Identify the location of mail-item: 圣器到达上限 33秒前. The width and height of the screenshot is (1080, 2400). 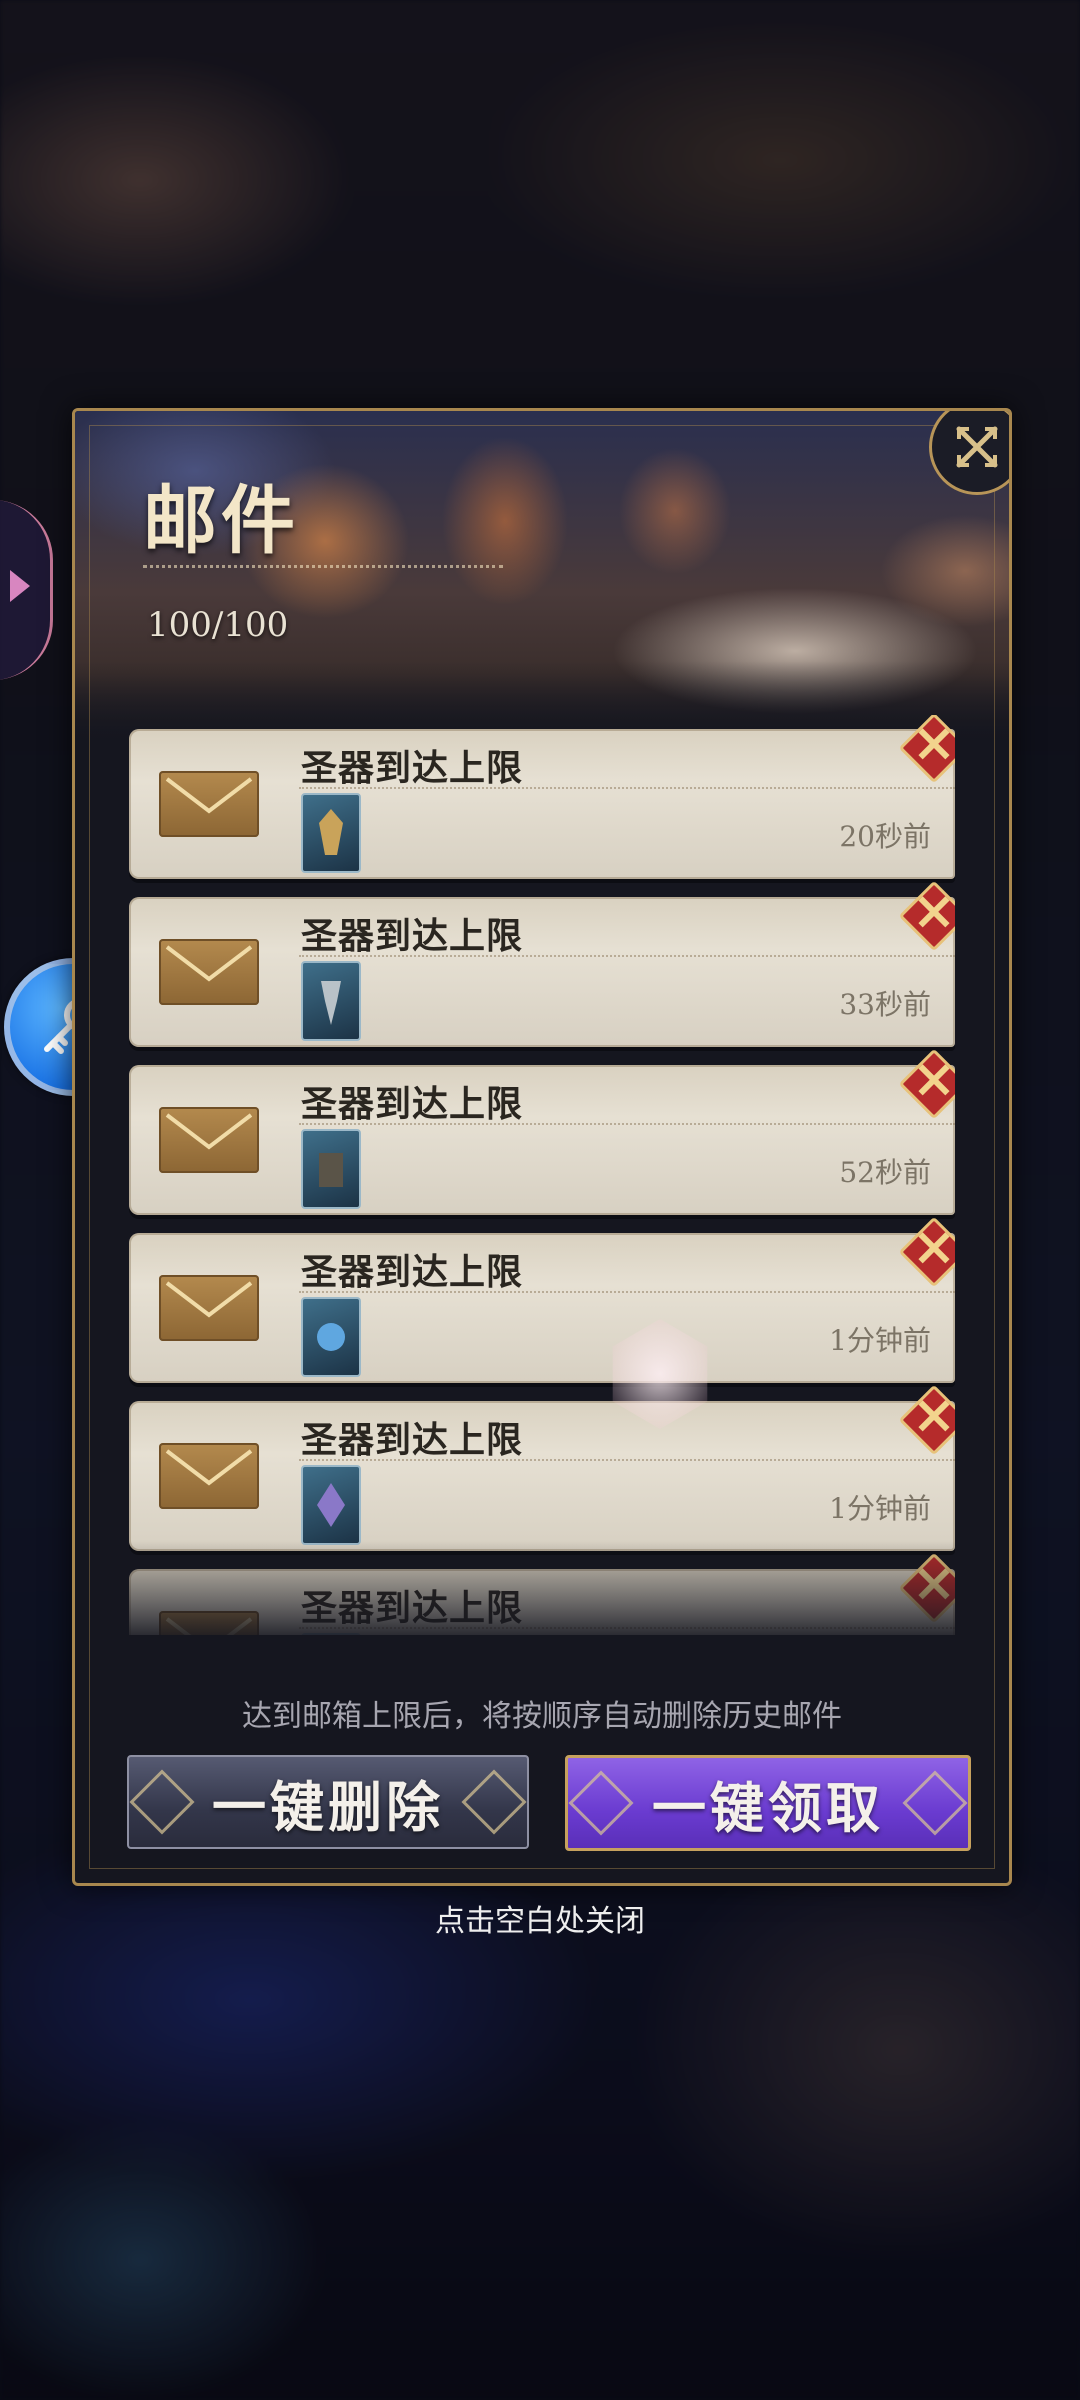
(542, 963).